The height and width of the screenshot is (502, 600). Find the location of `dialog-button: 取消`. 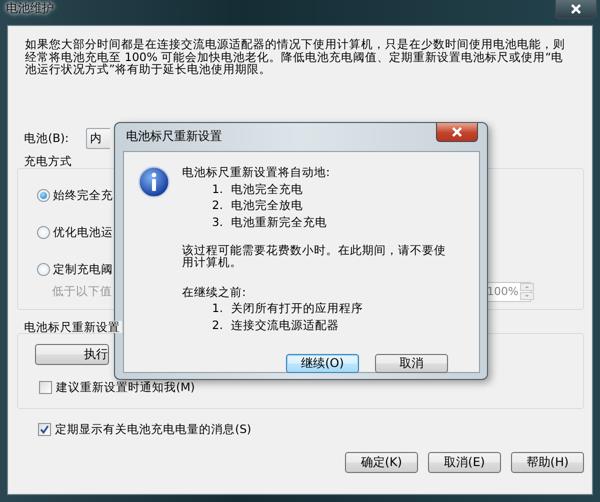

dialog-button: 取消 is located at coordinates (411, 363).